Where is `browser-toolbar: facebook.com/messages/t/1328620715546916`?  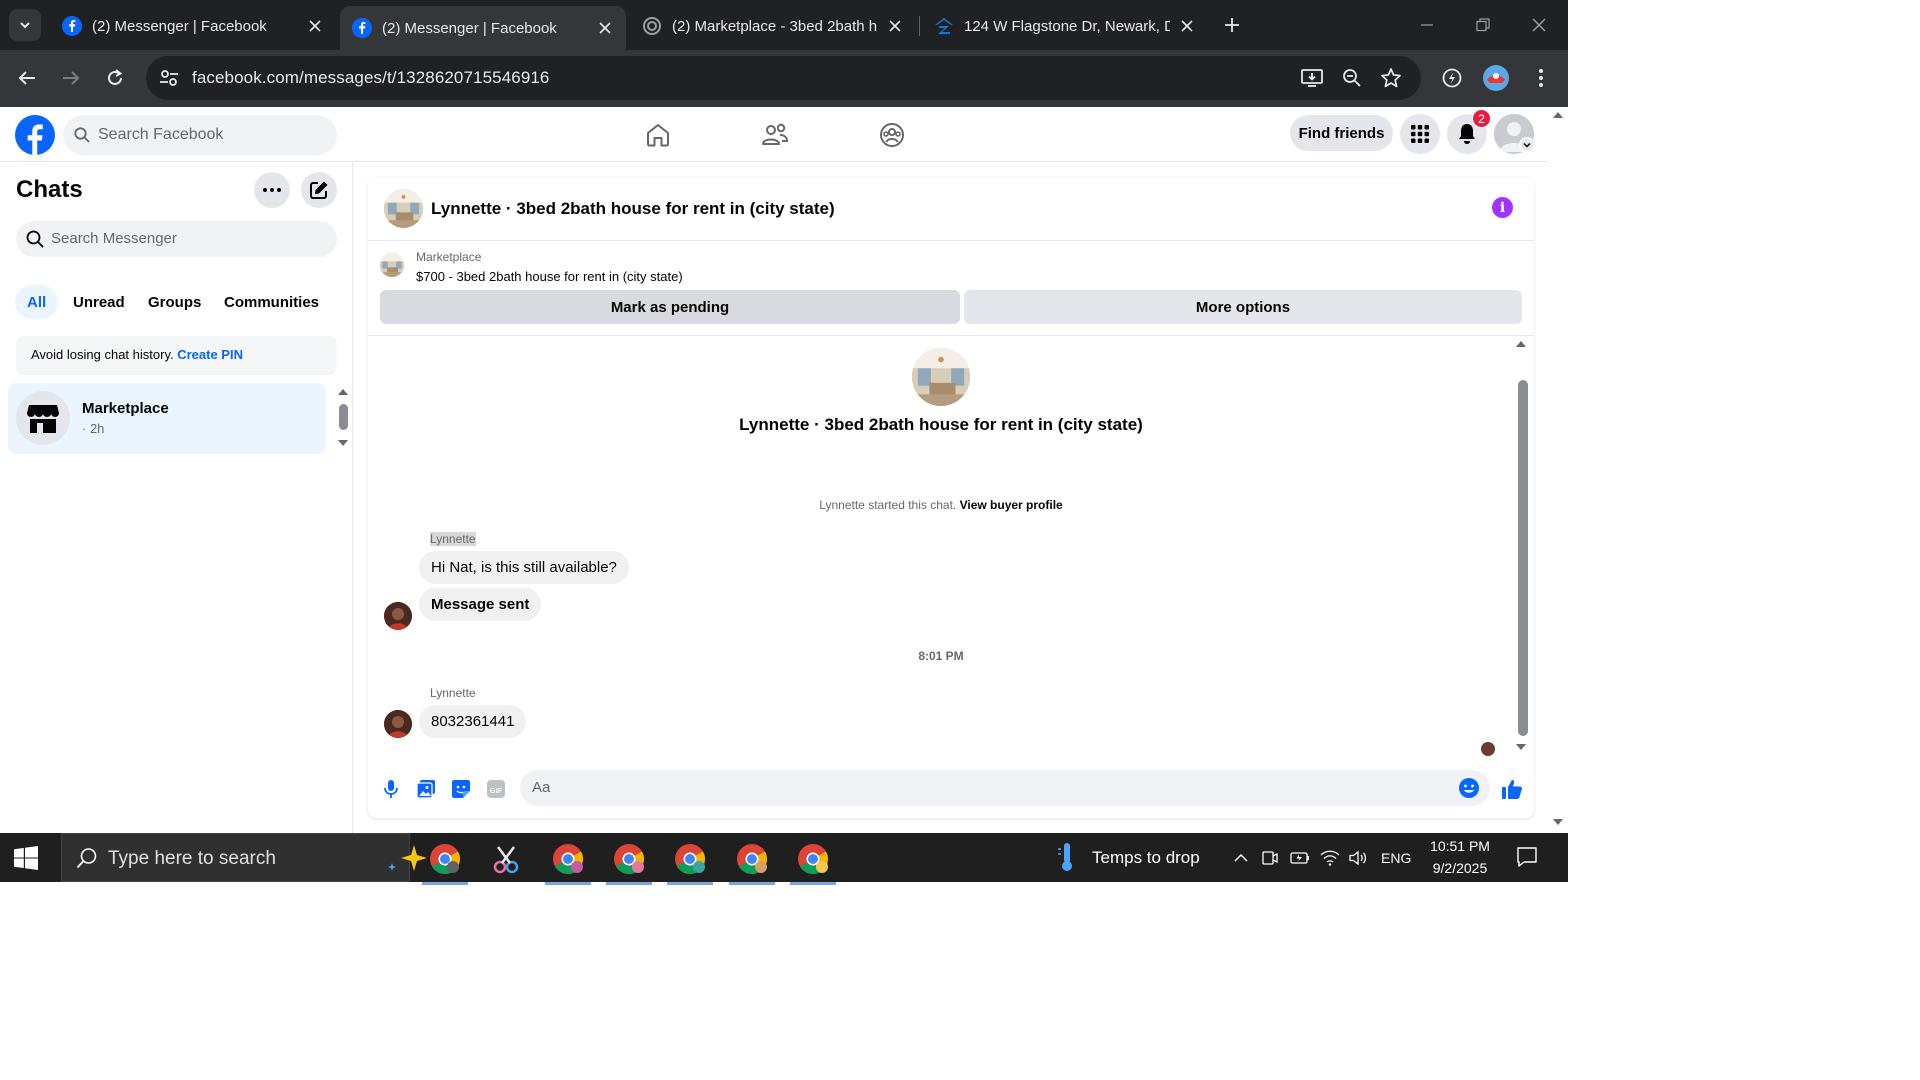
browser-toolbar: facebook.com/messages/t/1328620715546916 is located at coordinates (784, 78).